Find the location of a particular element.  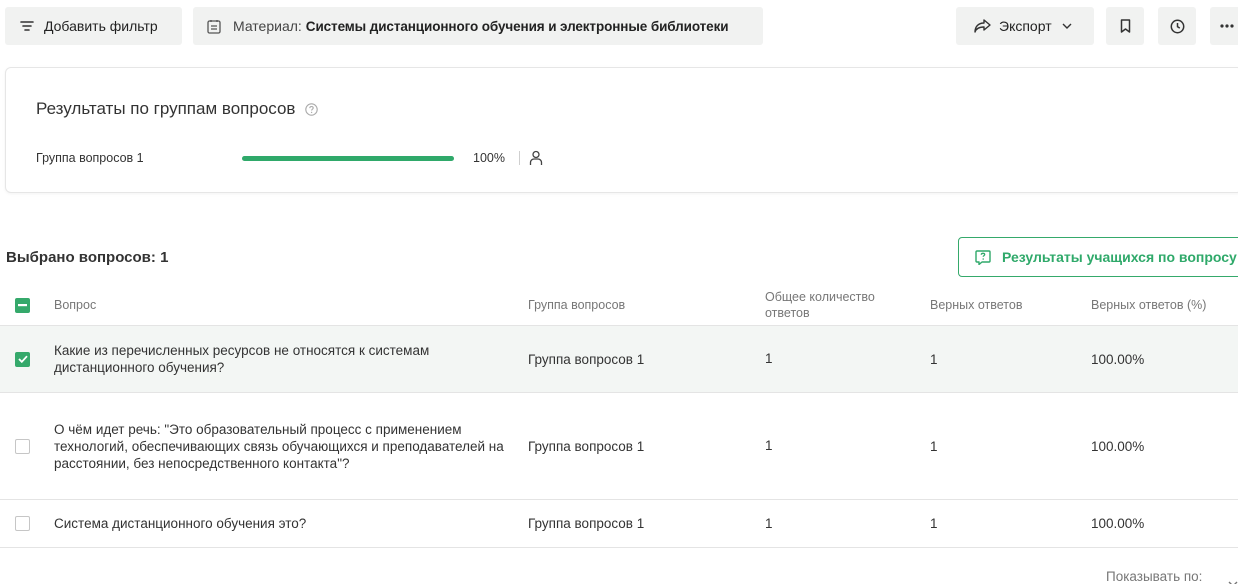

page-size-select: Показывать по: 25 is located at coordinates (1172, 576).